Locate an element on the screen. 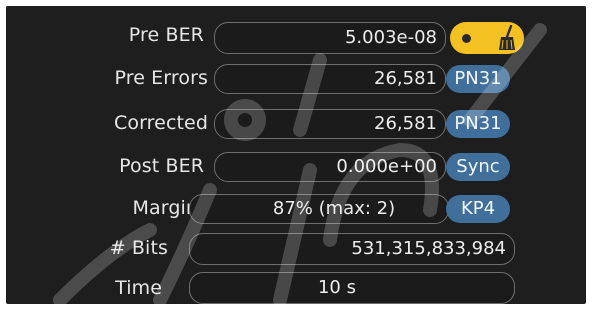 This screenshot has width=592, height=311. pre-ber-value: 5.003e-08 is located at coordinates (330, 38).